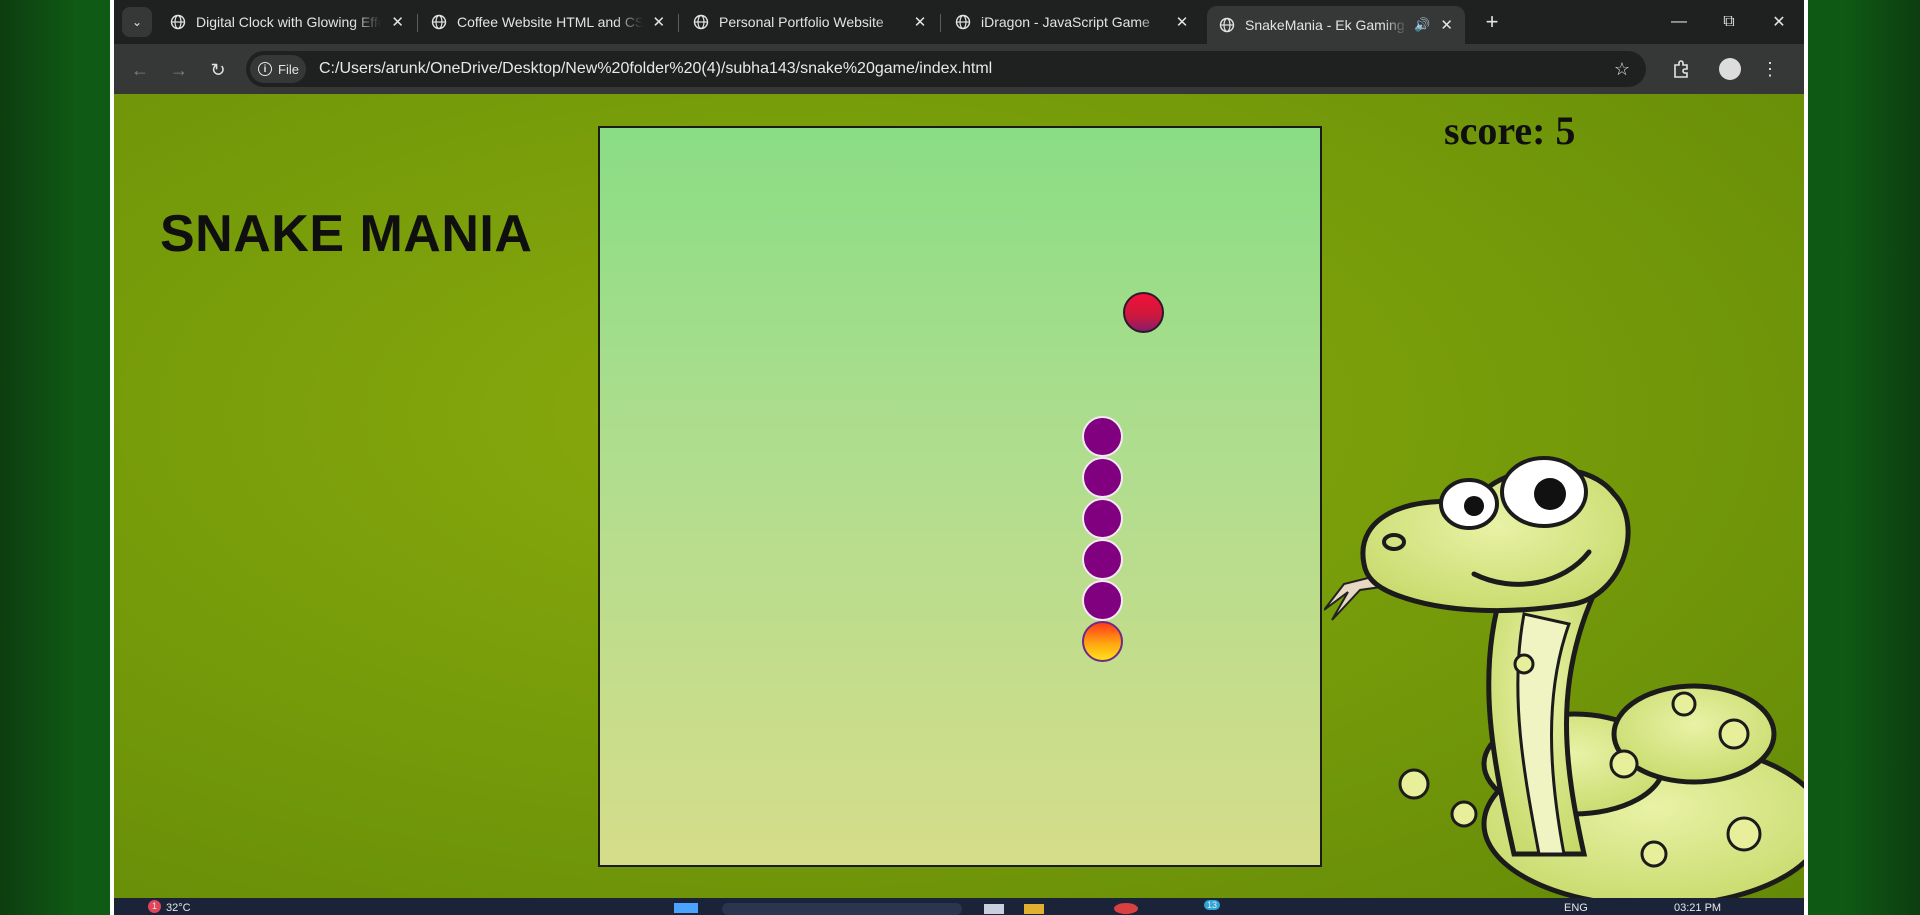 This screenshot has height=915, width=1920. I want to click on reload-button: ↻, so click(218, 70).